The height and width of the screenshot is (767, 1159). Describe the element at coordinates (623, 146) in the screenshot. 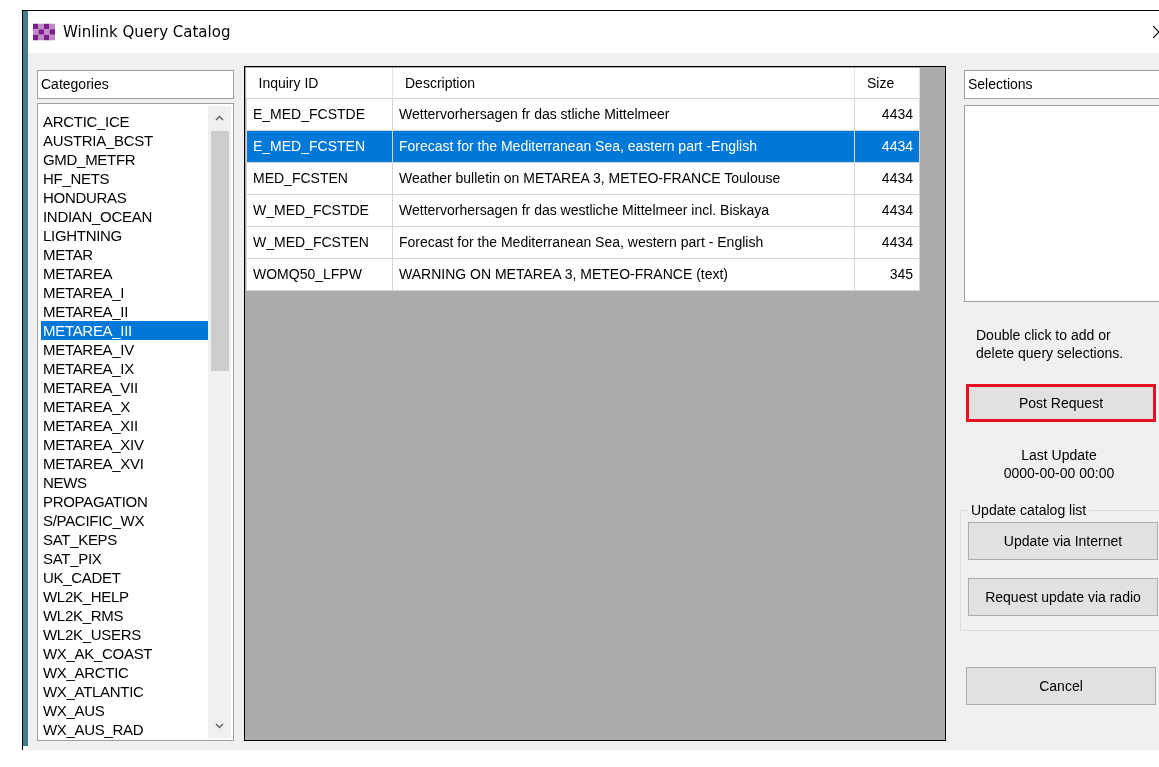

I see `table-cell: Forecast for the Mediterranean Sea, eastern part -English` at that location.